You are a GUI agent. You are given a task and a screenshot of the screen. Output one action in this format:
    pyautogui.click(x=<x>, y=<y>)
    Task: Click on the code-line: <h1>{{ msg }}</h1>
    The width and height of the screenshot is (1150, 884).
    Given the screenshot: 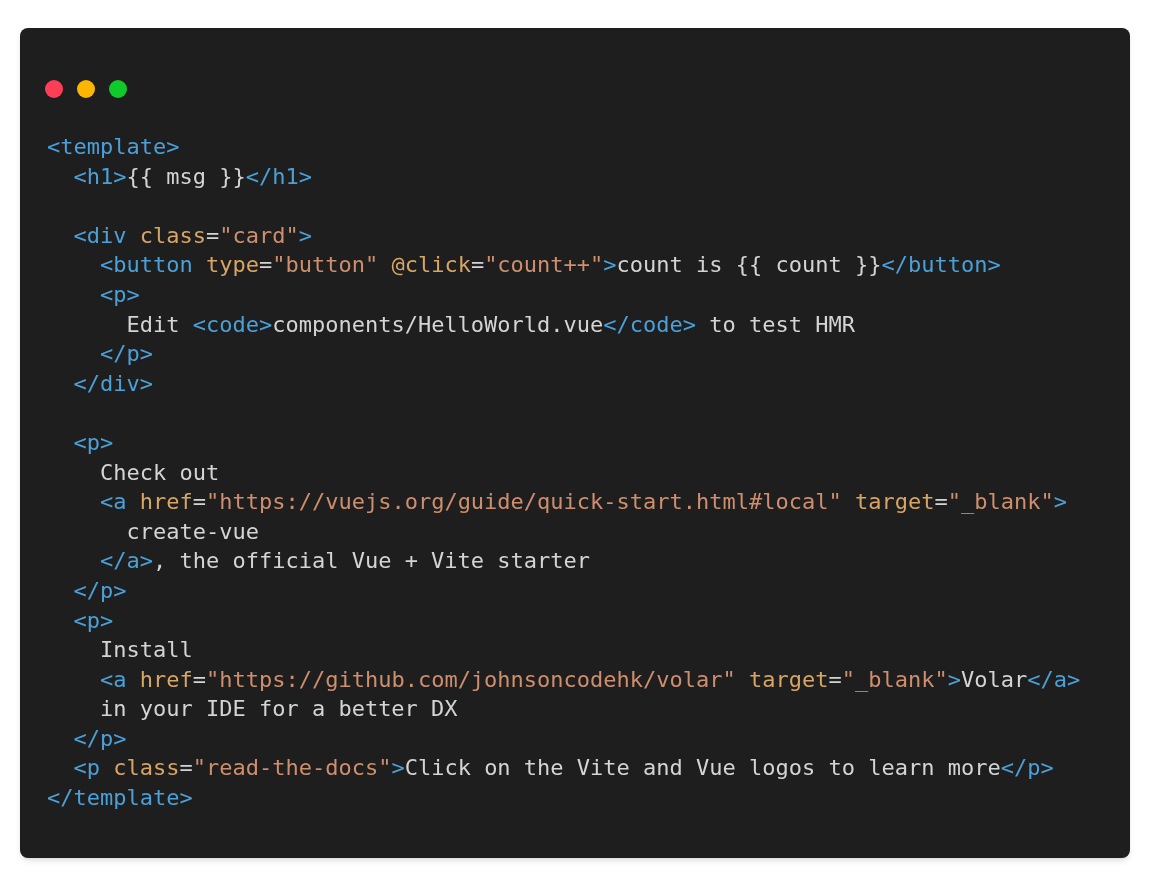 What is the action you would take?
    pyautogui.click(x=192, y=176)
    